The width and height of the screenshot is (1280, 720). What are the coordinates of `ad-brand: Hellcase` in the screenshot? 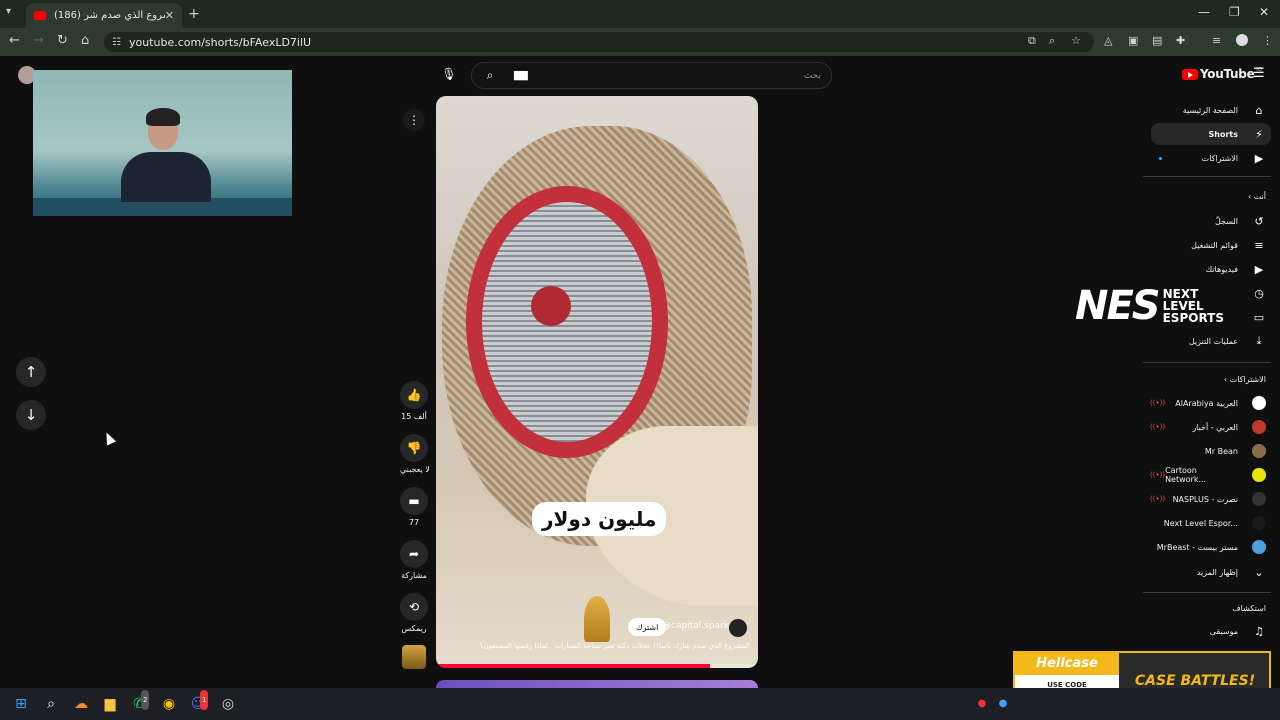 It's located at (1067, 664).